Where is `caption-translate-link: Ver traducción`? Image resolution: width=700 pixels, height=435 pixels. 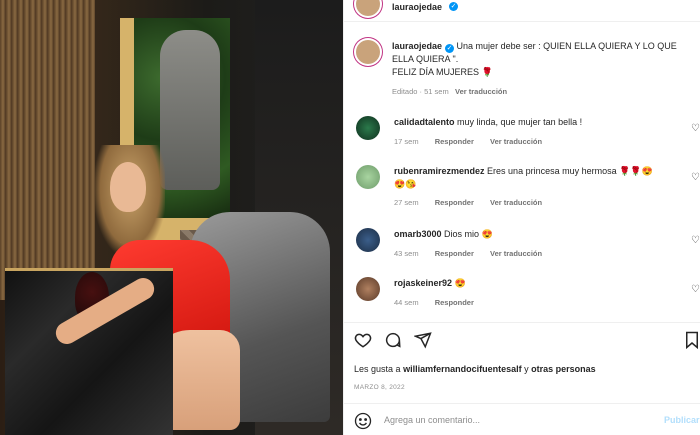
caption-translate-link: Ver traducción is located at coordinates (481, 91).